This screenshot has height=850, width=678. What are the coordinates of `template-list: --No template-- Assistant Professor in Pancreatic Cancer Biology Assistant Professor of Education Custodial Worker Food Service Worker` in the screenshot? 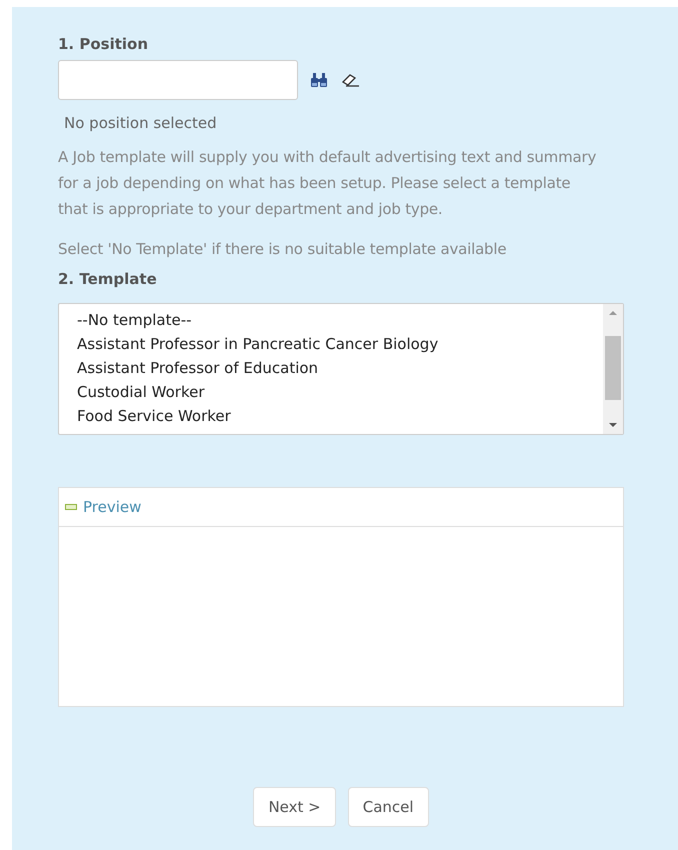 It's located at (341, 369).